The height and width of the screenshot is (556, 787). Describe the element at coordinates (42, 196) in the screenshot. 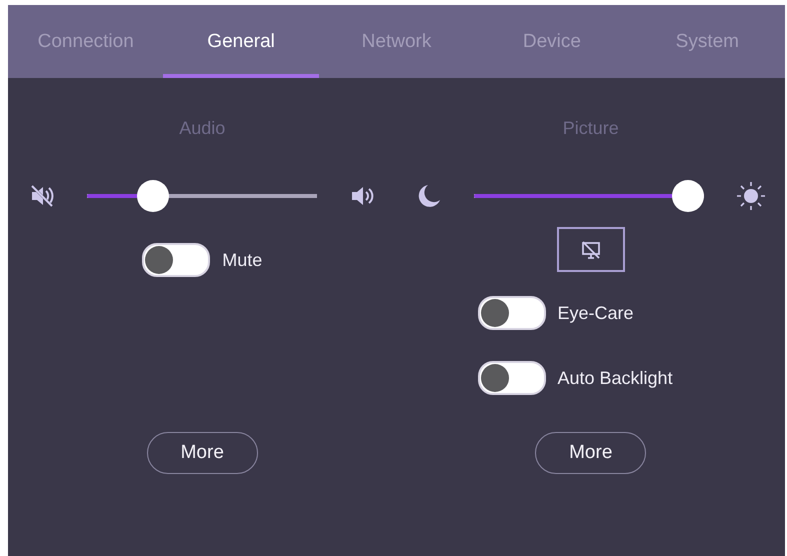

I see `speaker-muted-icon` at that location.